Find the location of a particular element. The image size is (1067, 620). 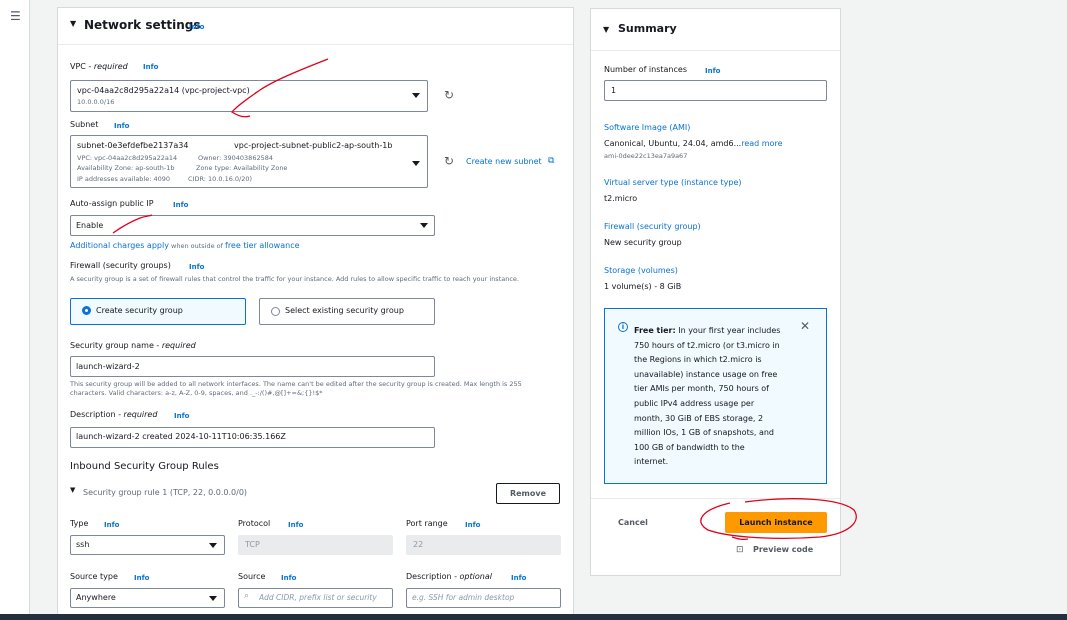

sg-name-label: Security group name - required is located at coordinates (133, 345).